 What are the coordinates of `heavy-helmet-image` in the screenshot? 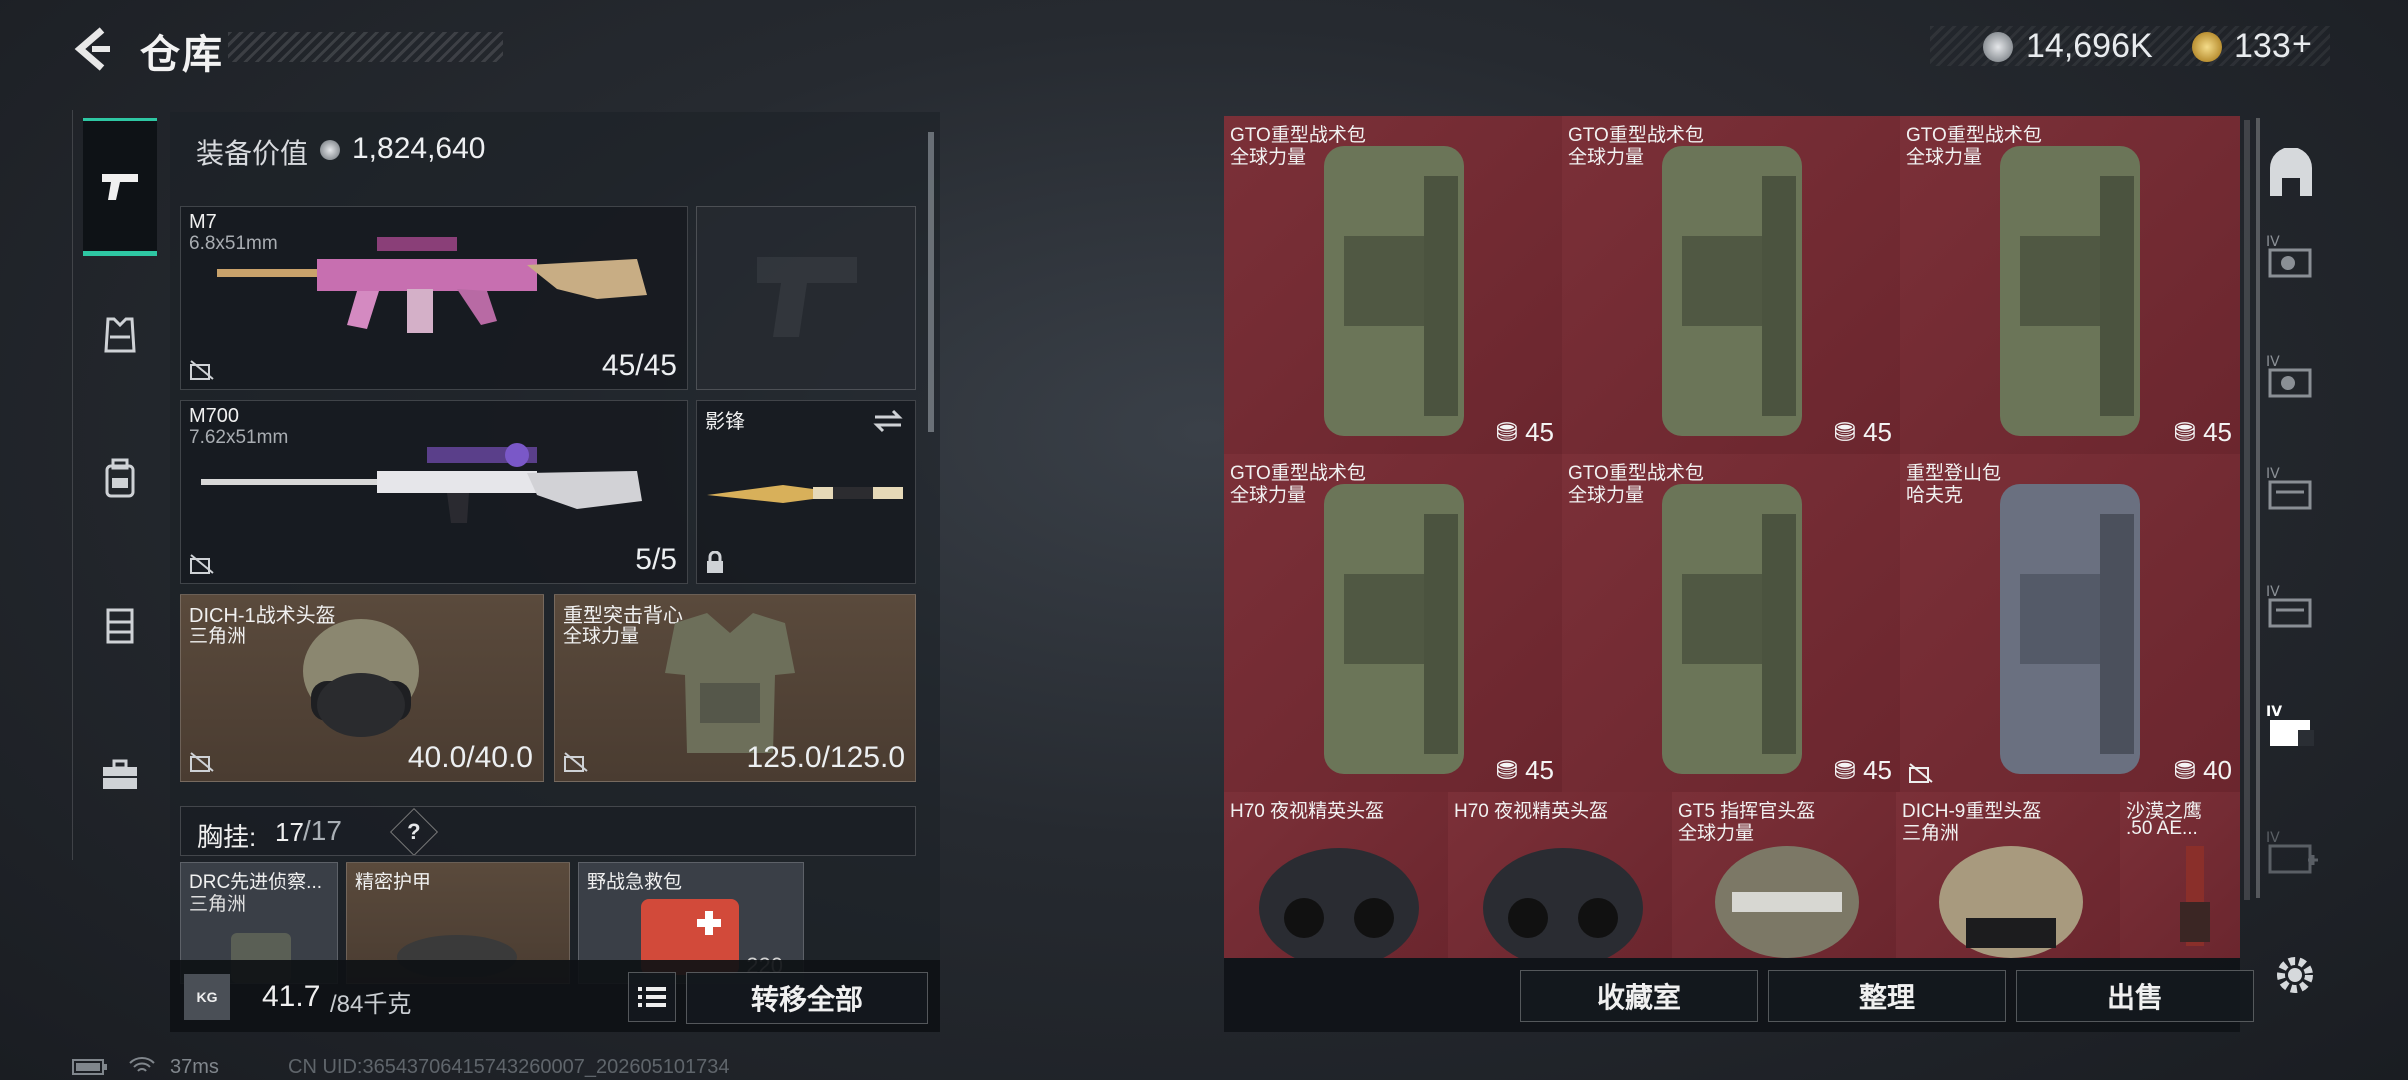 It's located at (2011, 902).